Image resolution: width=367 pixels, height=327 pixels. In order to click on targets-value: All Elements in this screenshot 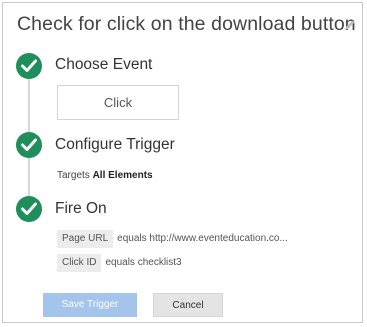, I will do `click(122, 175)`.